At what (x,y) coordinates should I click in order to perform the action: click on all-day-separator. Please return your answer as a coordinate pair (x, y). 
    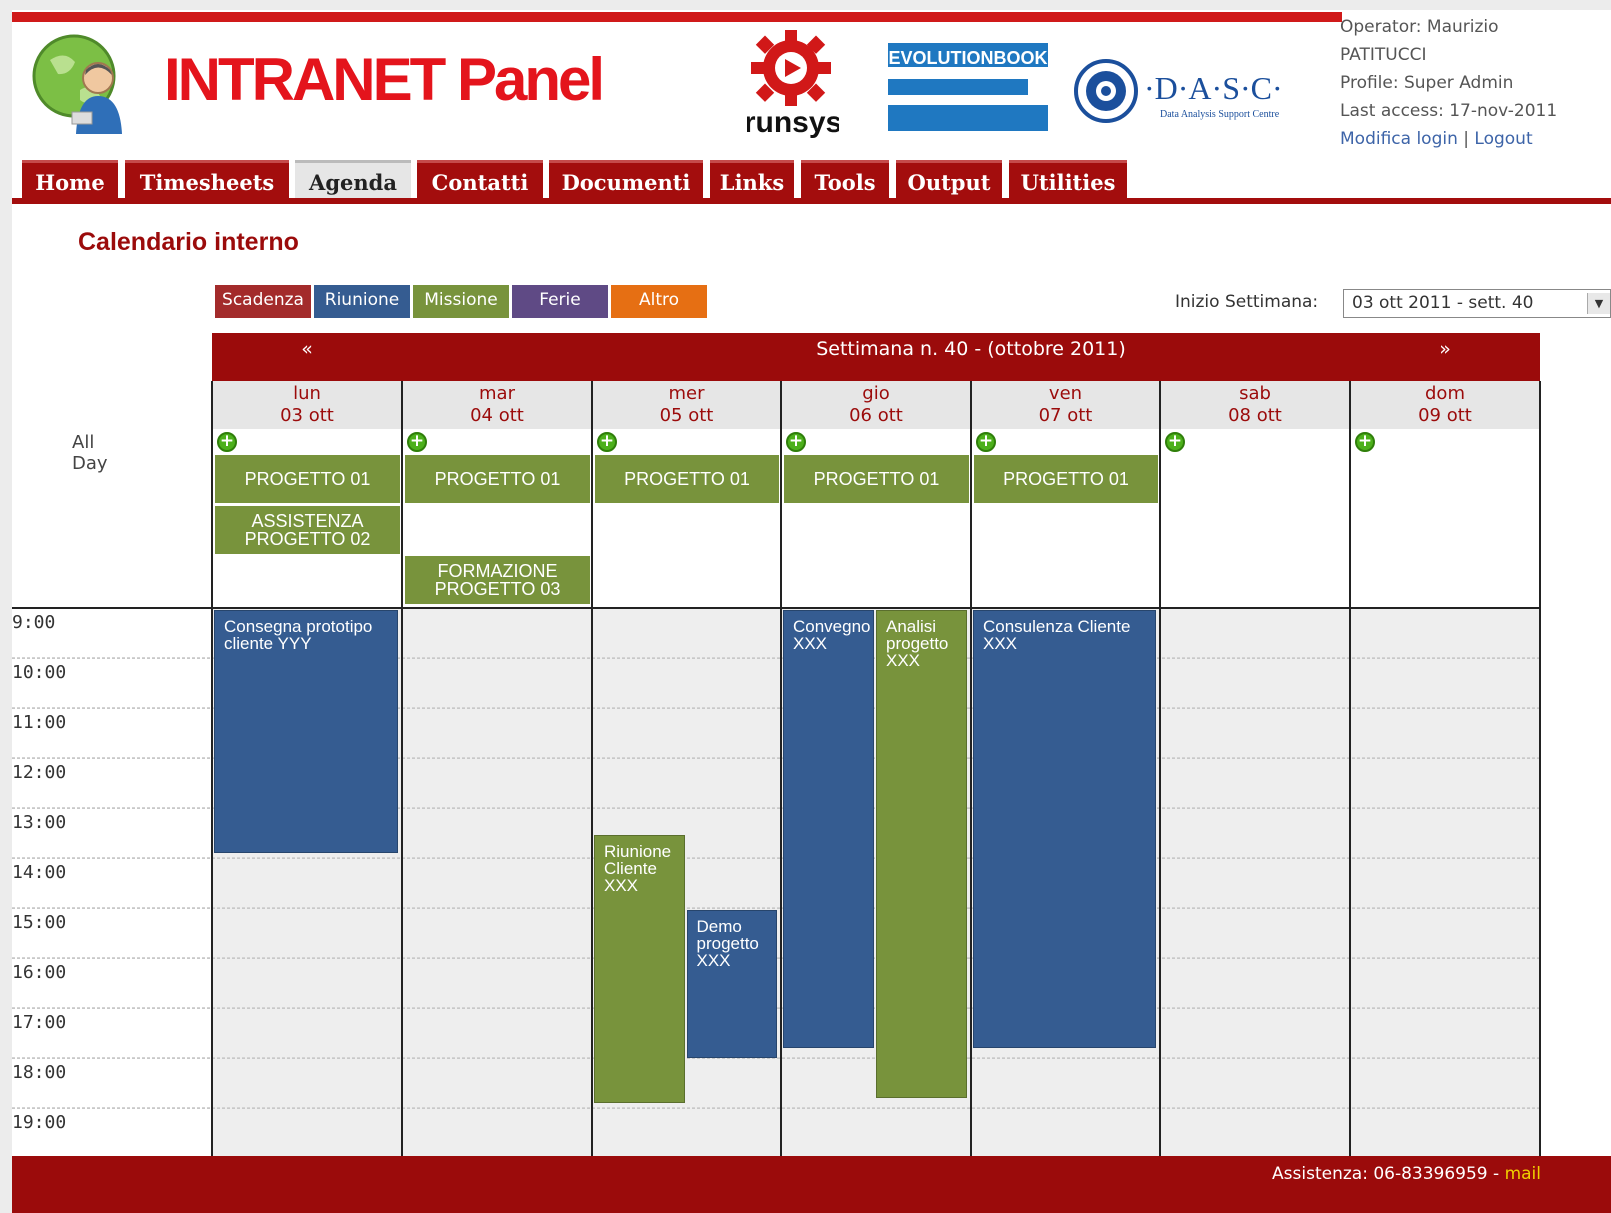
    Looking at the image, I should click on (776, 608).